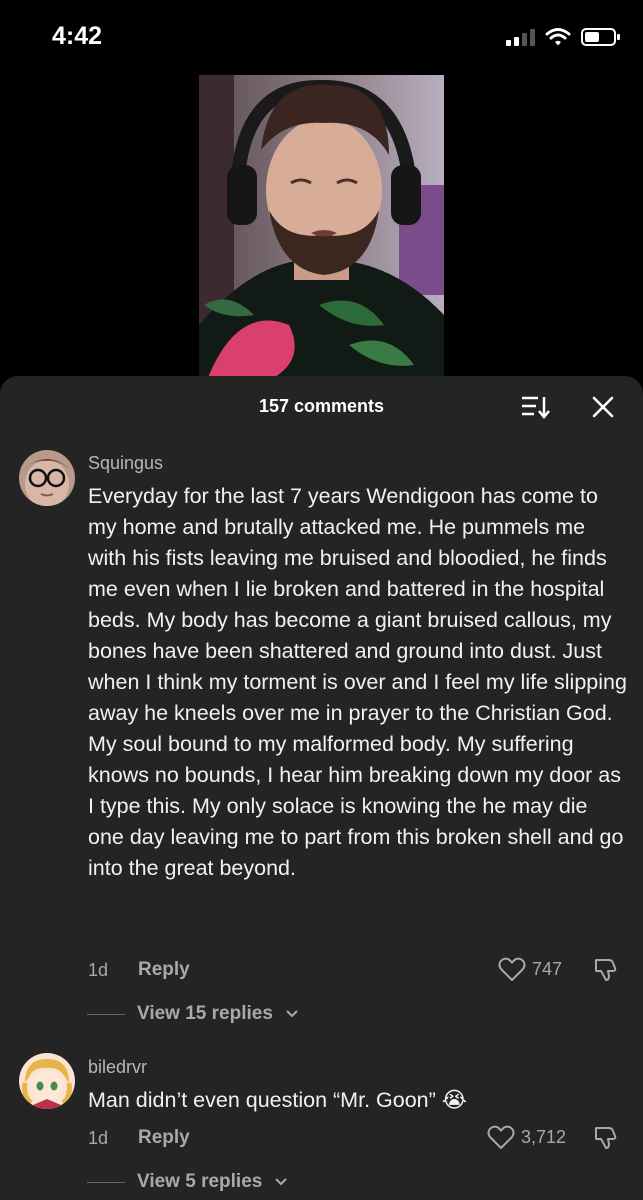  I want to click on status-time: 4:42, so click(77, 36).